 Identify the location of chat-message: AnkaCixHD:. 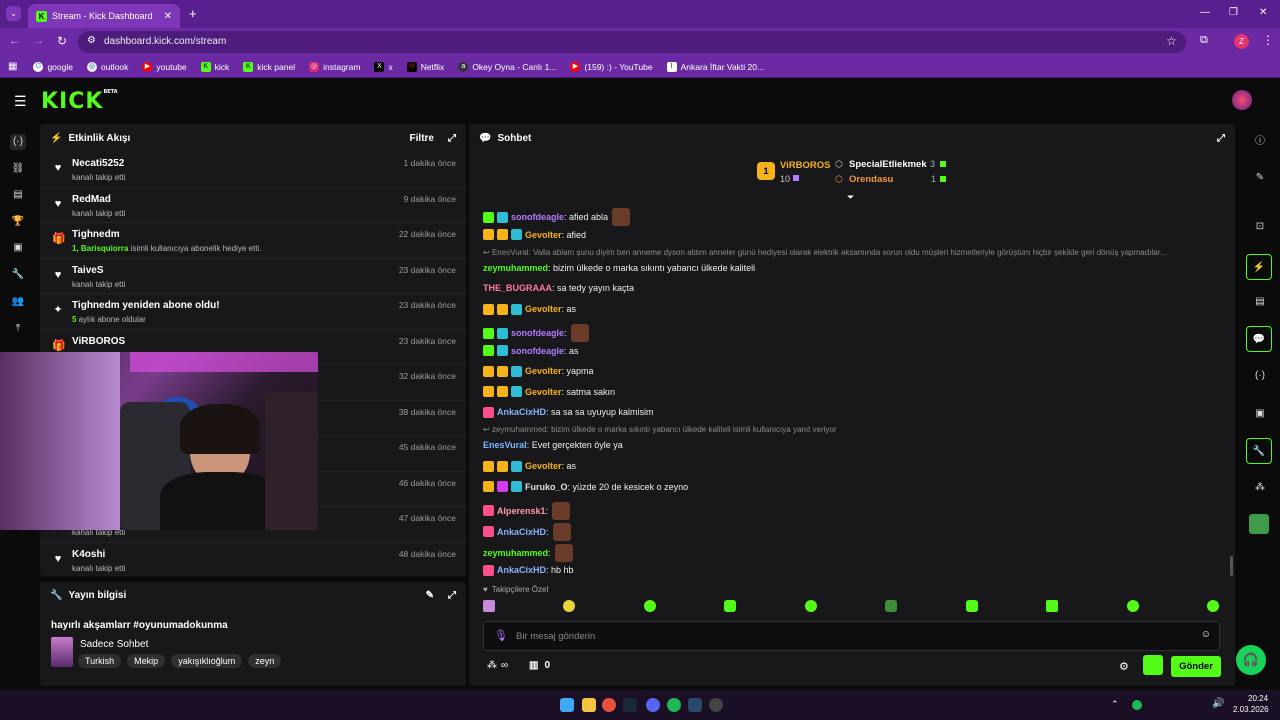
(527, 531).